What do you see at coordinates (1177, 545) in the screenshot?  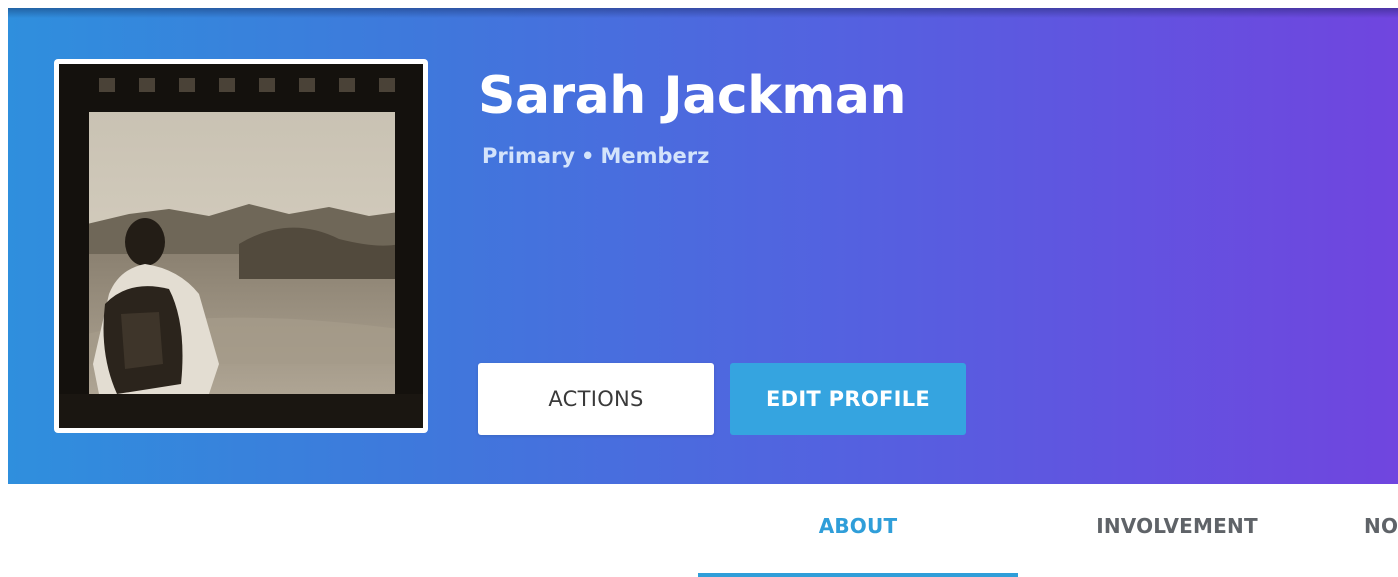 I see `tab-involvement: INVOLVEMENT` at bounding box center [1177, 545].